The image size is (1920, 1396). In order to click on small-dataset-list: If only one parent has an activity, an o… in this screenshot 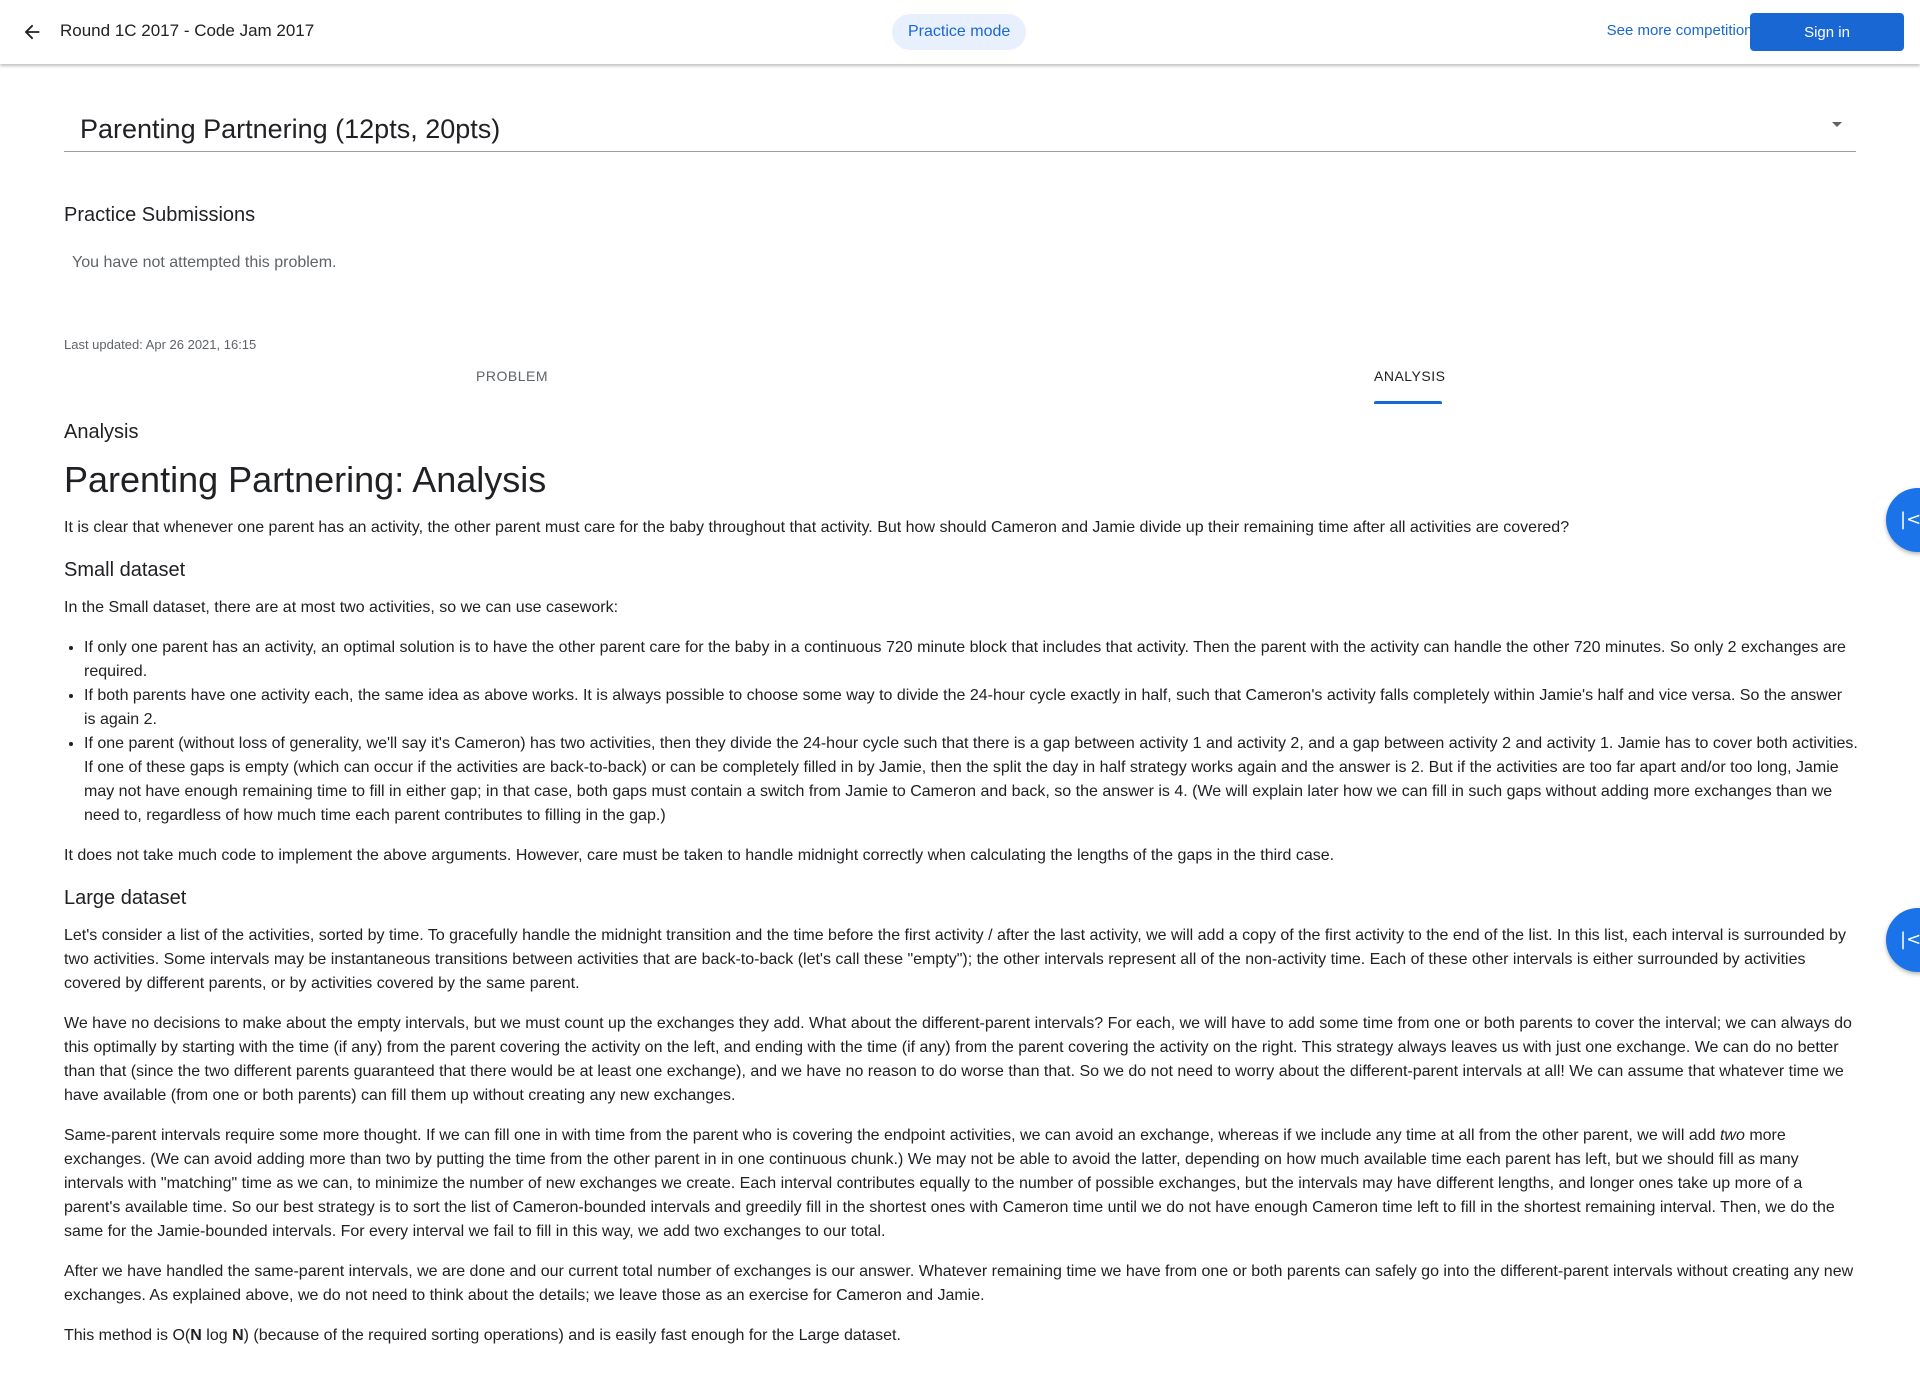, I will do `click(961, 732)`.